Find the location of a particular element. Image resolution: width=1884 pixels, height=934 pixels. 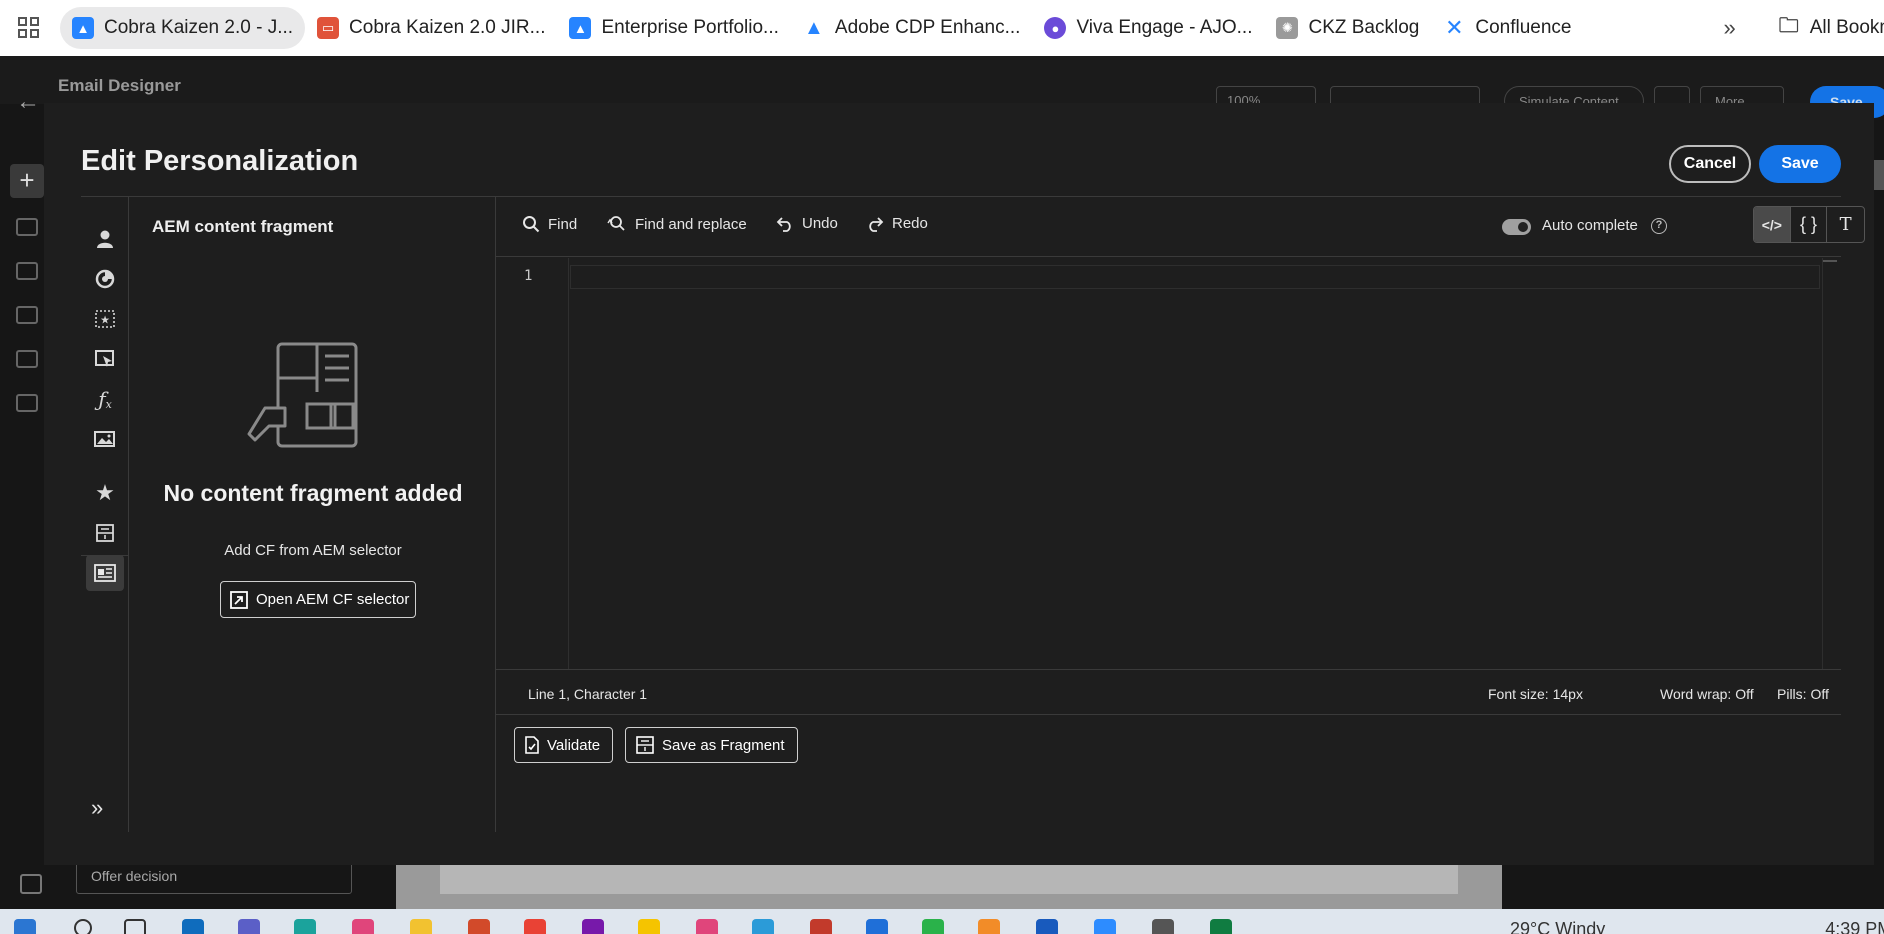

save-as-fragment-button: Save as Fragment is located at coordinates (711, 745).